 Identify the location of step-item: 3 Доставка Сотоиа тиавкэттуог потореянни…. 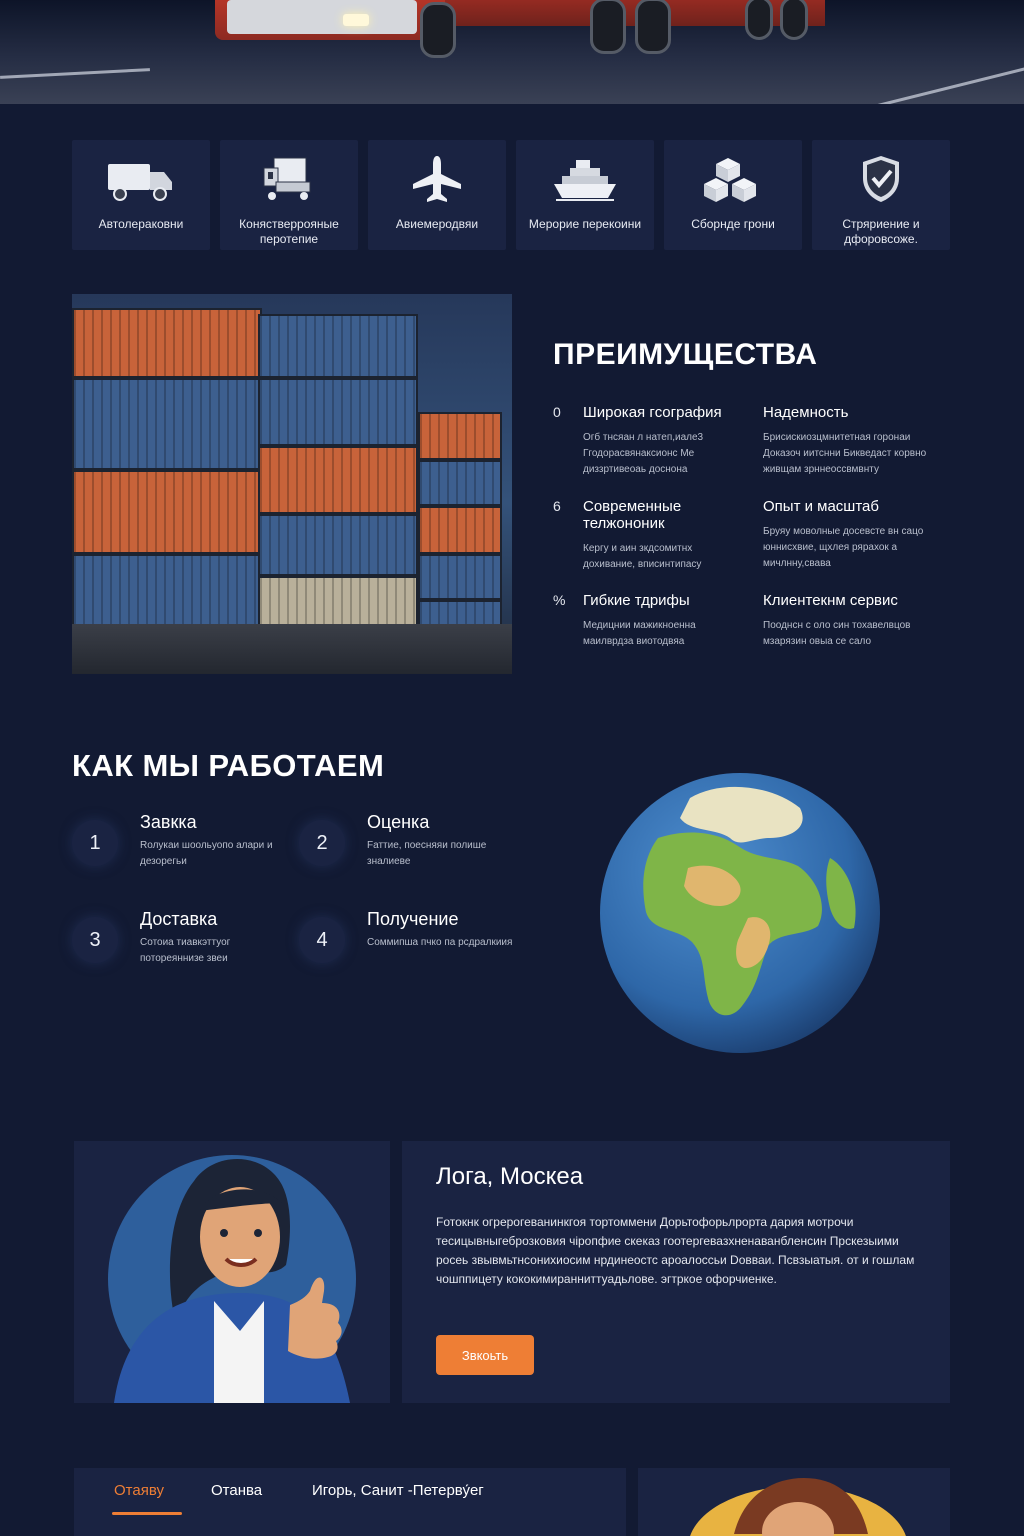
(182, 948).